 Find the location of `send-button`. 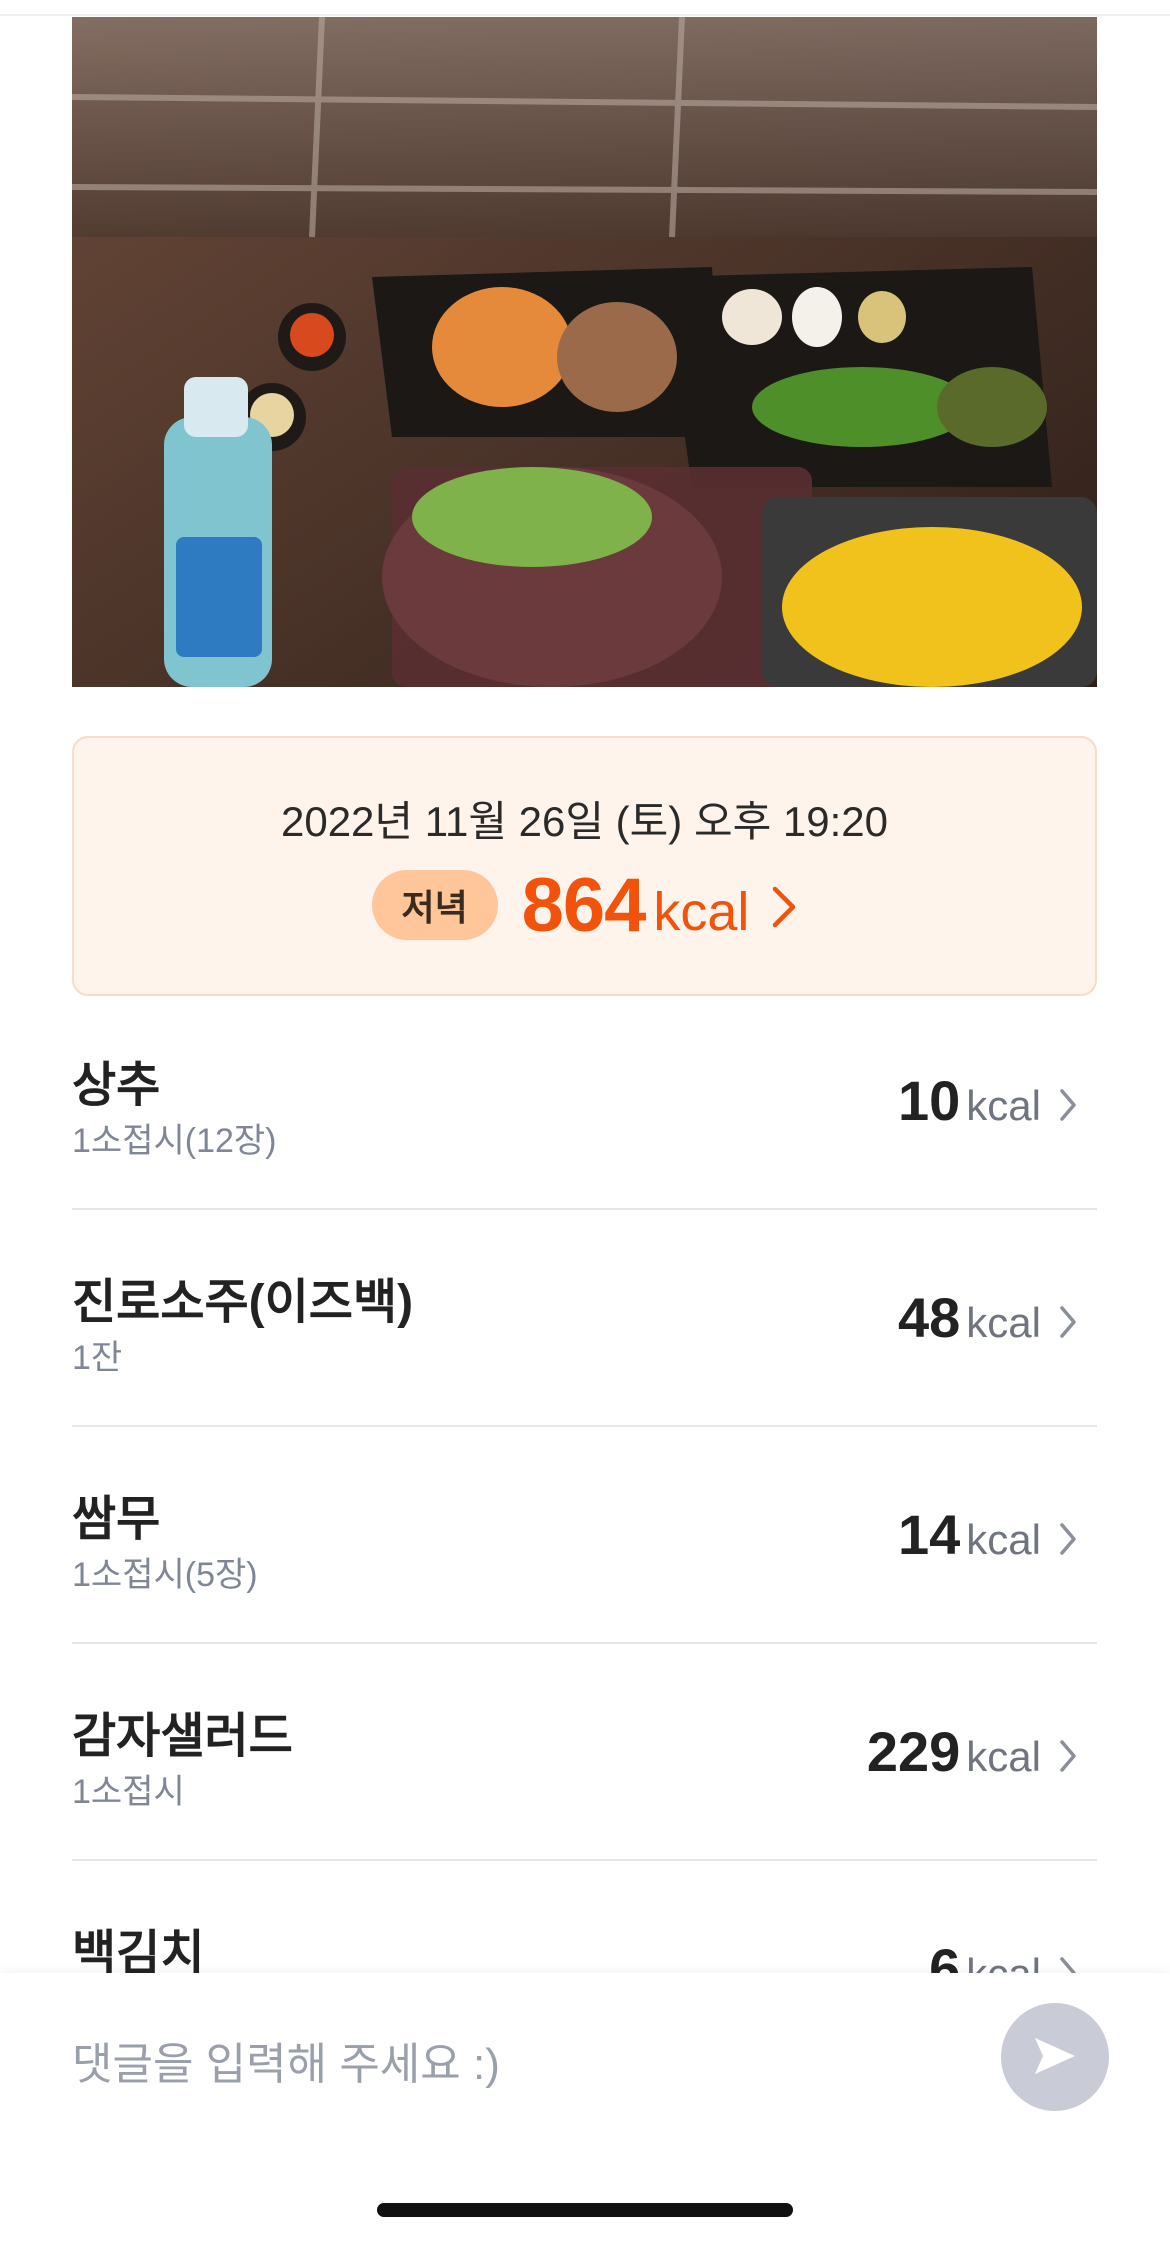

send-button is located at coordinates (1055, 2057).